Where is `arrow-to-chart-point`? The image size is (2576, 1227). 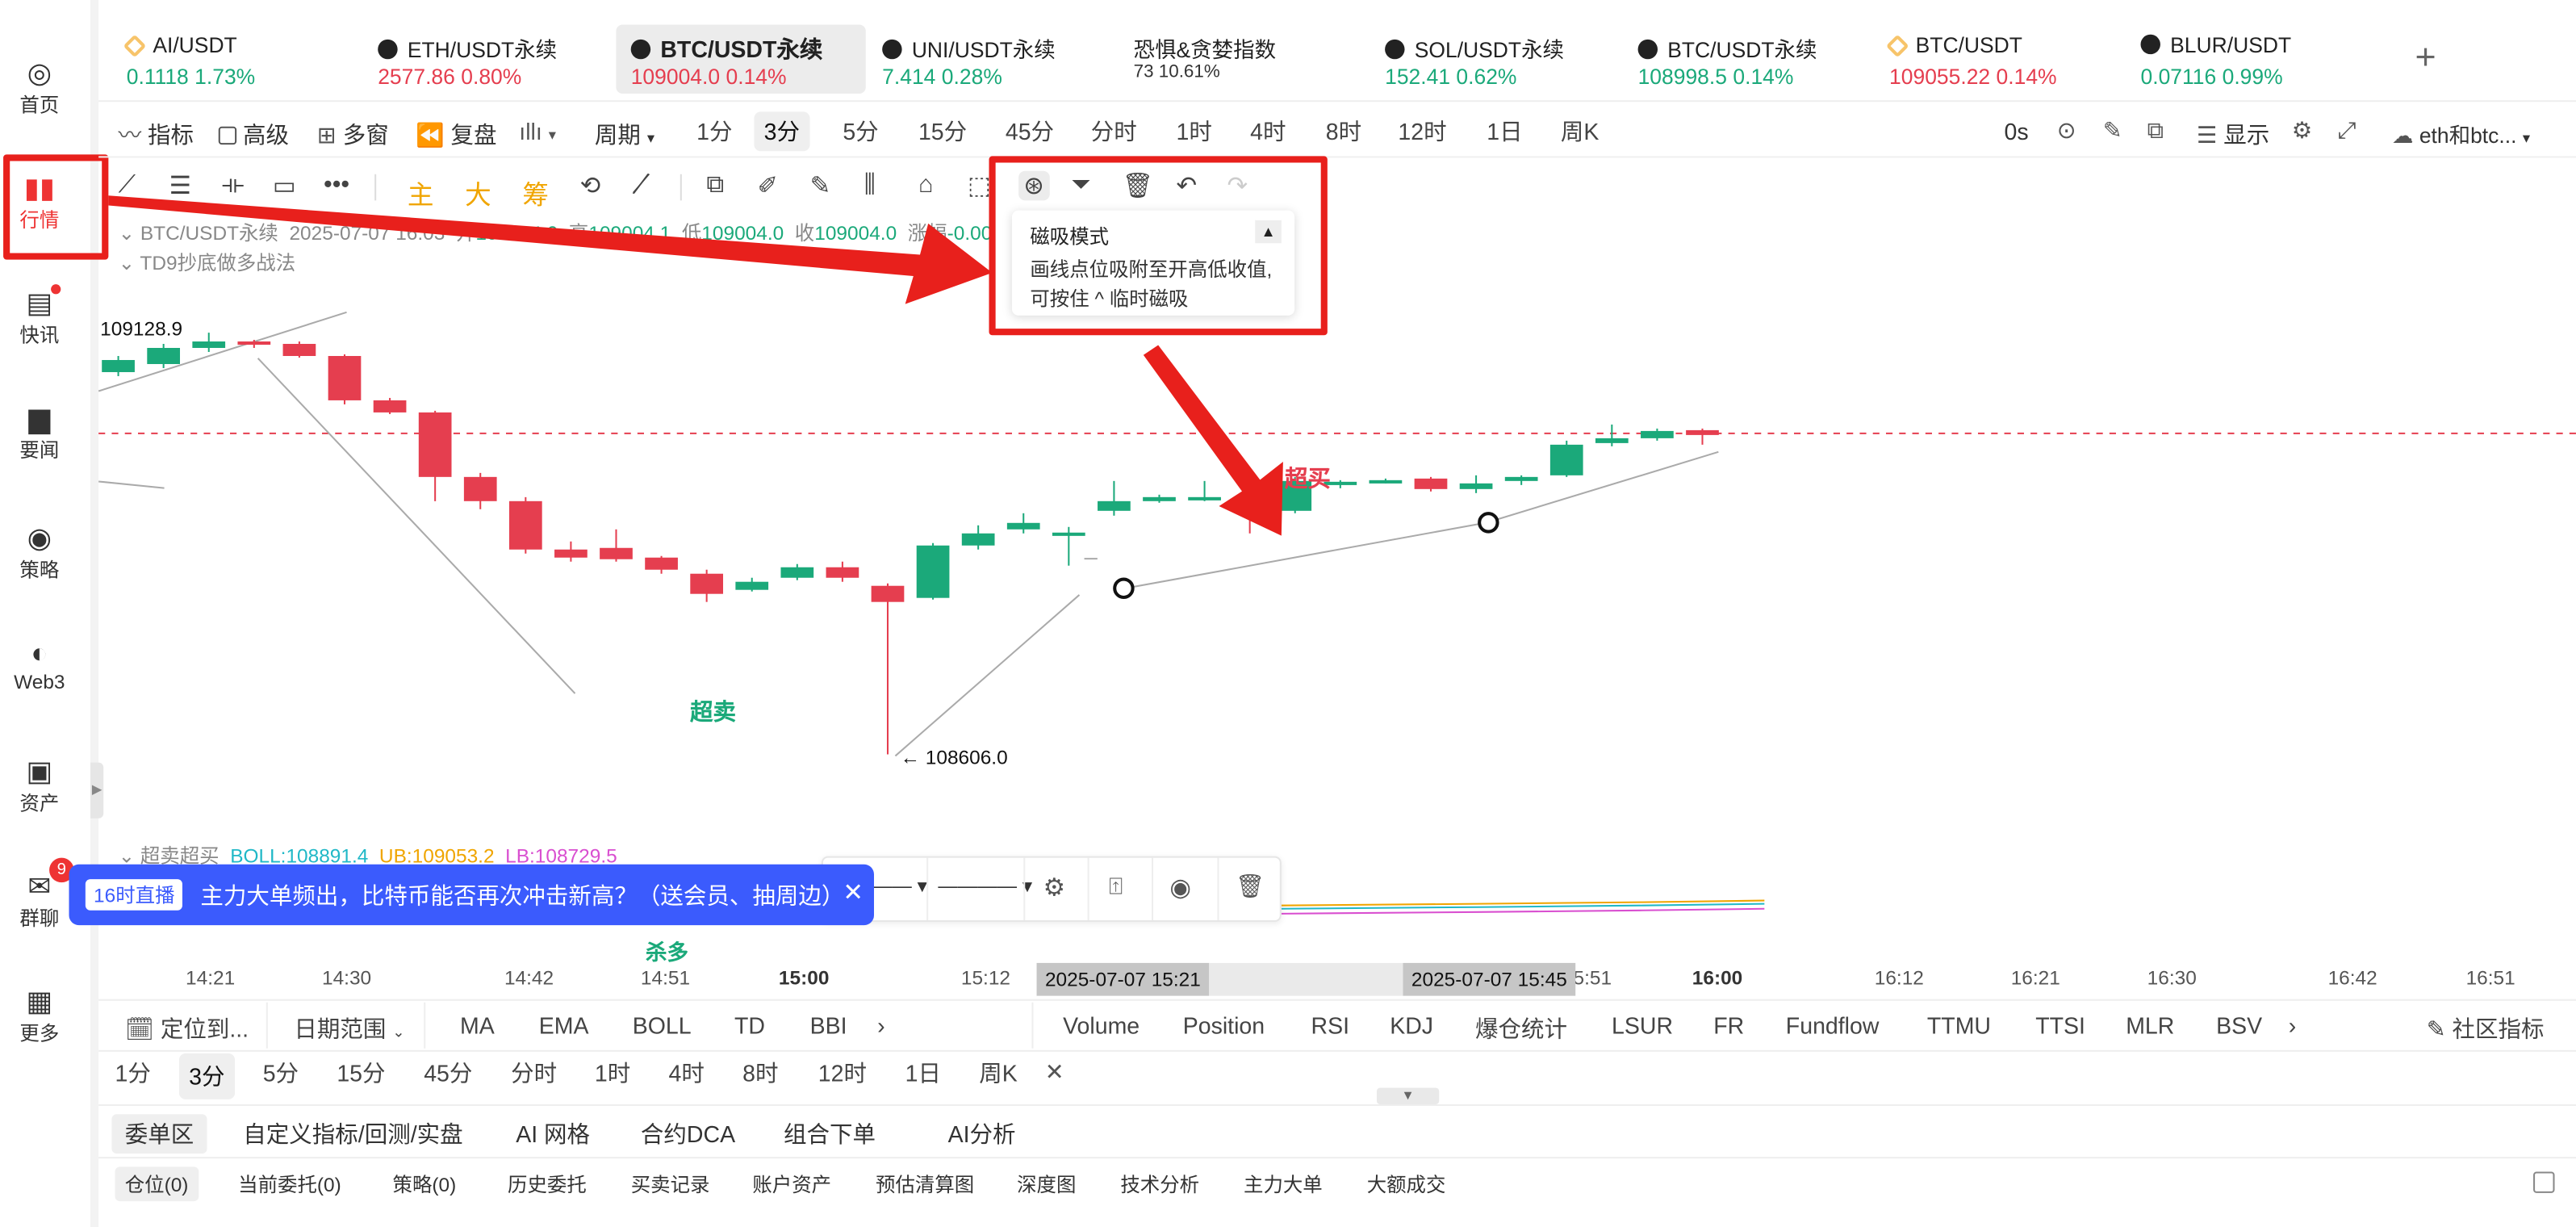 arrow-to-chart-point is located at coordinates (1213, 440).